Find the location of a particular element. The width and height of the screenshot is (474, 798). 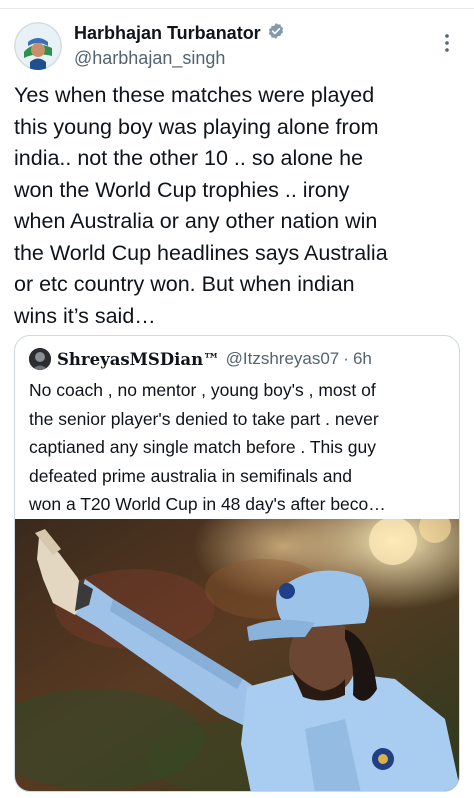

author-name-row: Harbhajan Turbanator is located at coordinates (179, 33).